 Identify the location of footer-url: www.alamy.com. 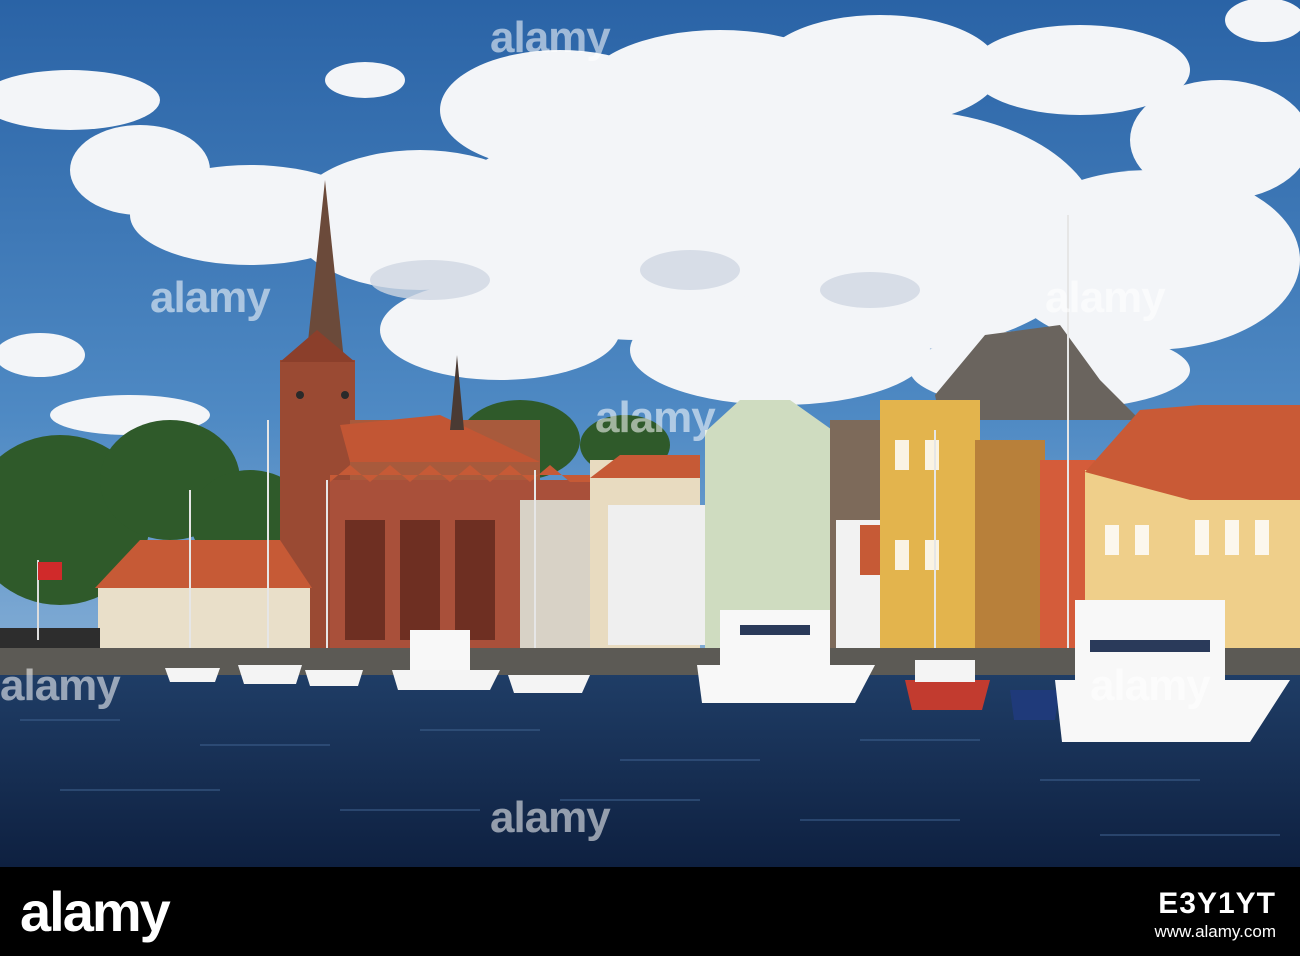
(1215, 931).